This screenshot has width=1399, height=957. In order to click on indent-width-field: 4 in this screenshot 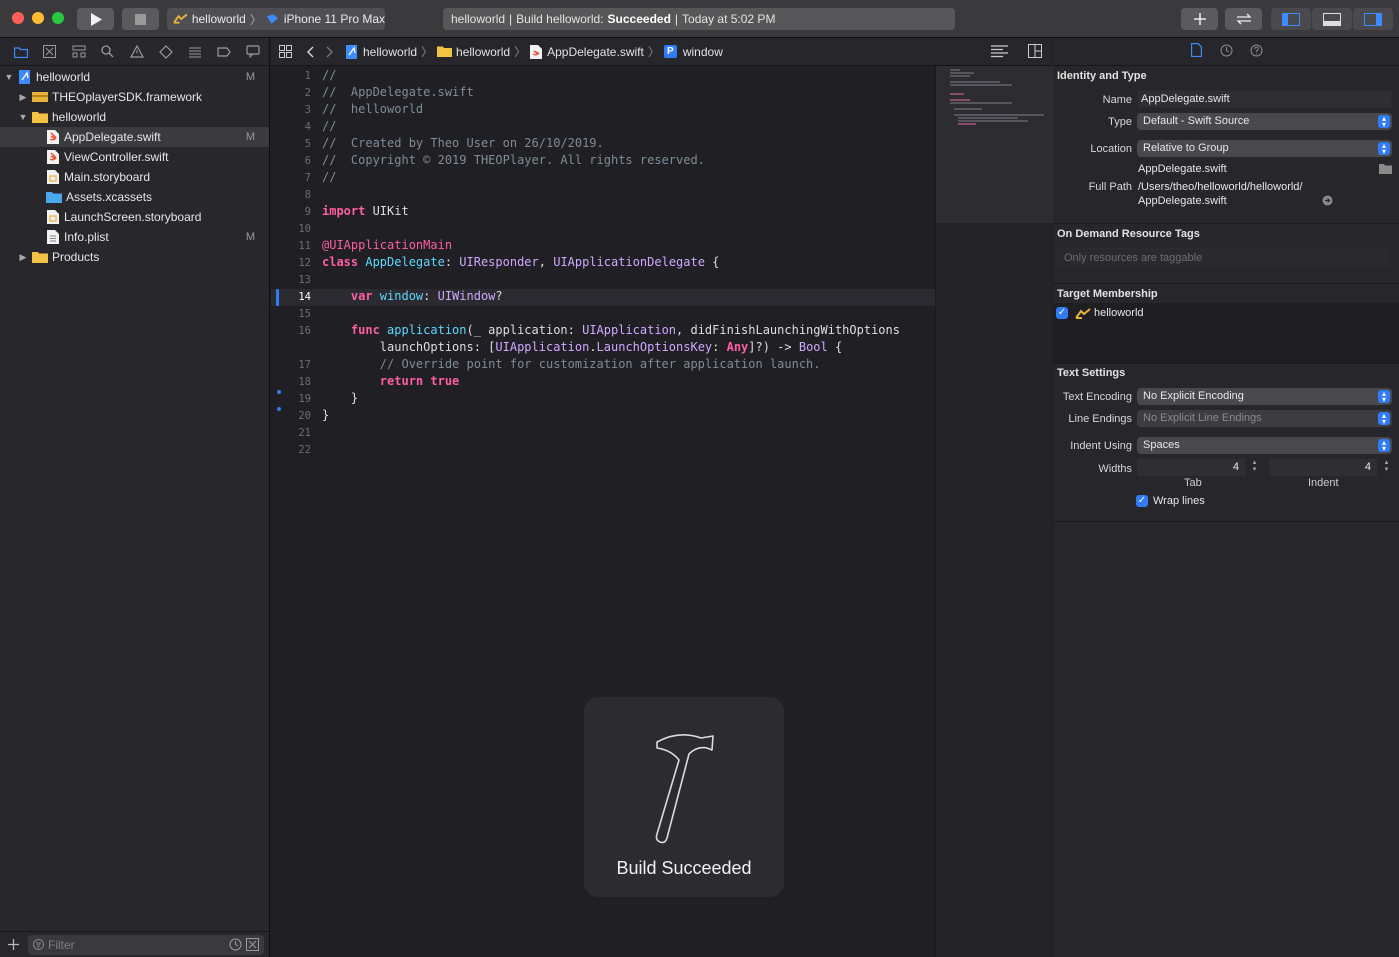, I will do `click(1323, 467)`.